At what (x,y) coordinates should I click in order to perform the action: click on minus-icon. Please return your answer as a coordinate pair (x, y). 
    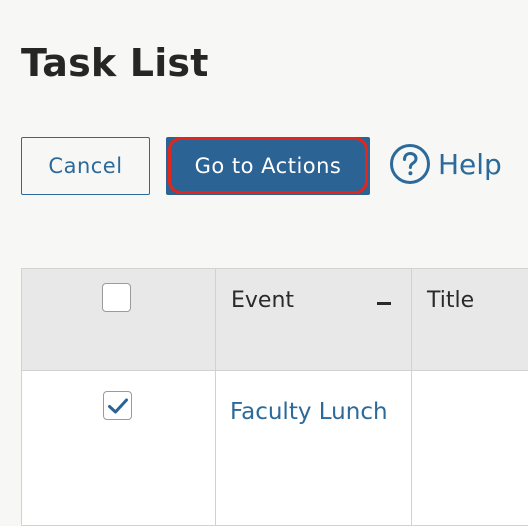
    Looking at the image, I should click on (384, 303).